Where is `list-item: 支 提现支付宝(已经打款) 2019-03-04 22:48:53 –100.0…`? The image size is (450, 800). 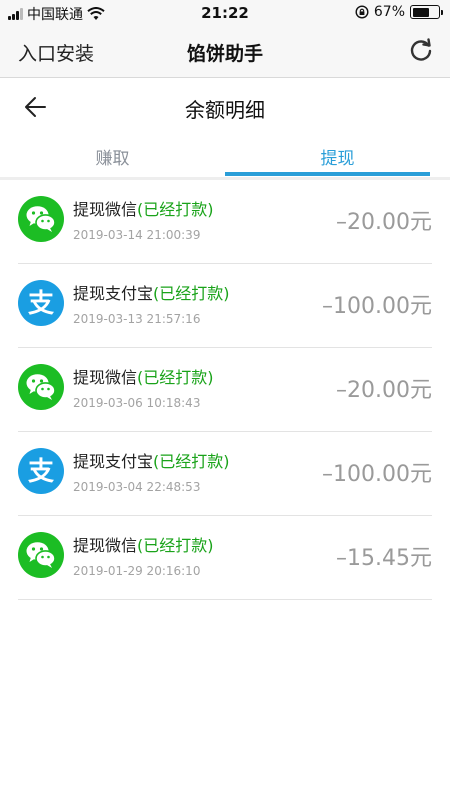 list-item: 支 提现支付宝(已经打款) 2019-03-04 22:48:53 –100.0… is located at coordinates (225, 474).